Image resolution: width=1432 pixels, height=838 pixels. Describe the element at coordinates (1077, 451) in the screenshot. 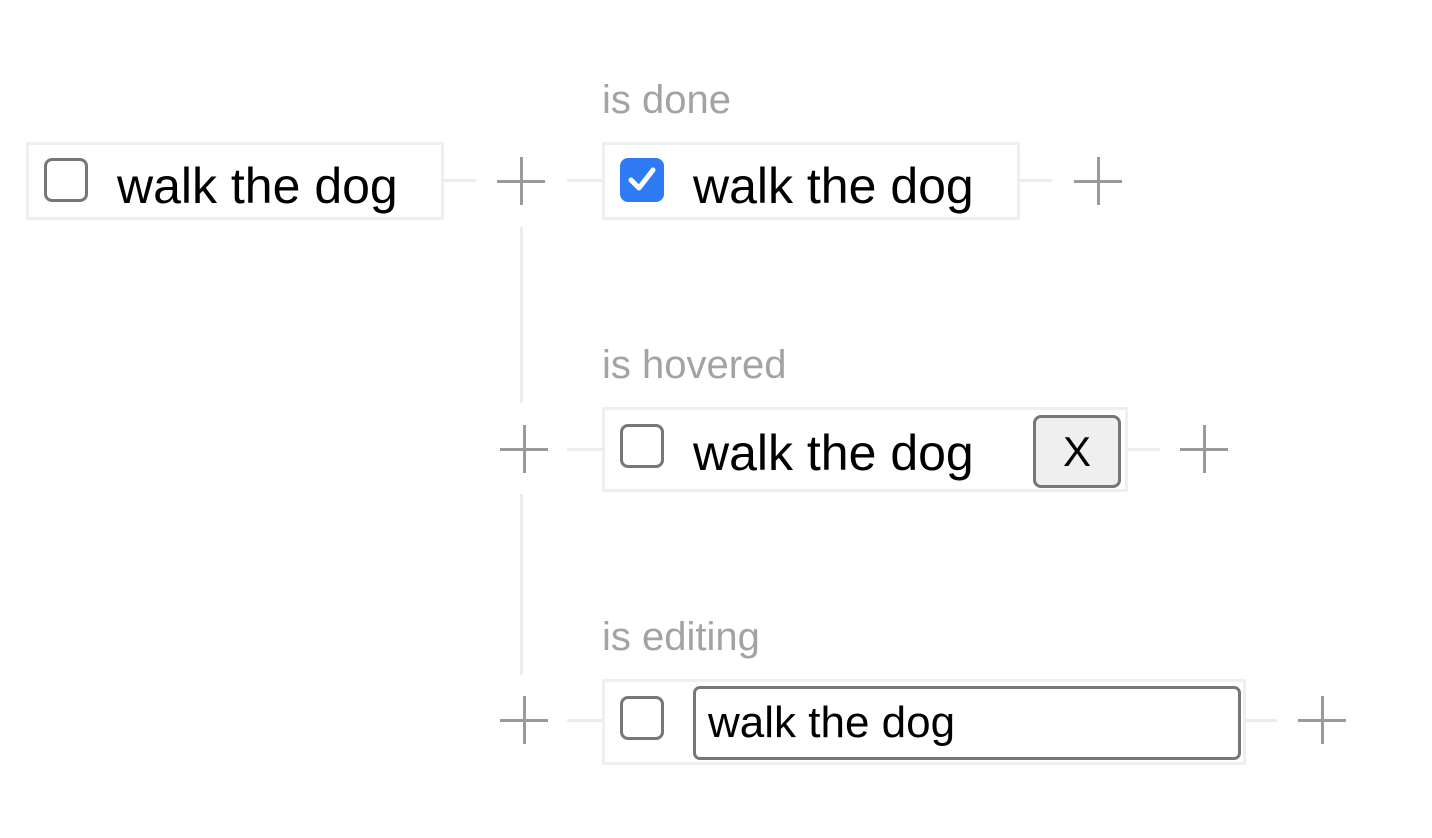

I see `delete-button: X` at that location.